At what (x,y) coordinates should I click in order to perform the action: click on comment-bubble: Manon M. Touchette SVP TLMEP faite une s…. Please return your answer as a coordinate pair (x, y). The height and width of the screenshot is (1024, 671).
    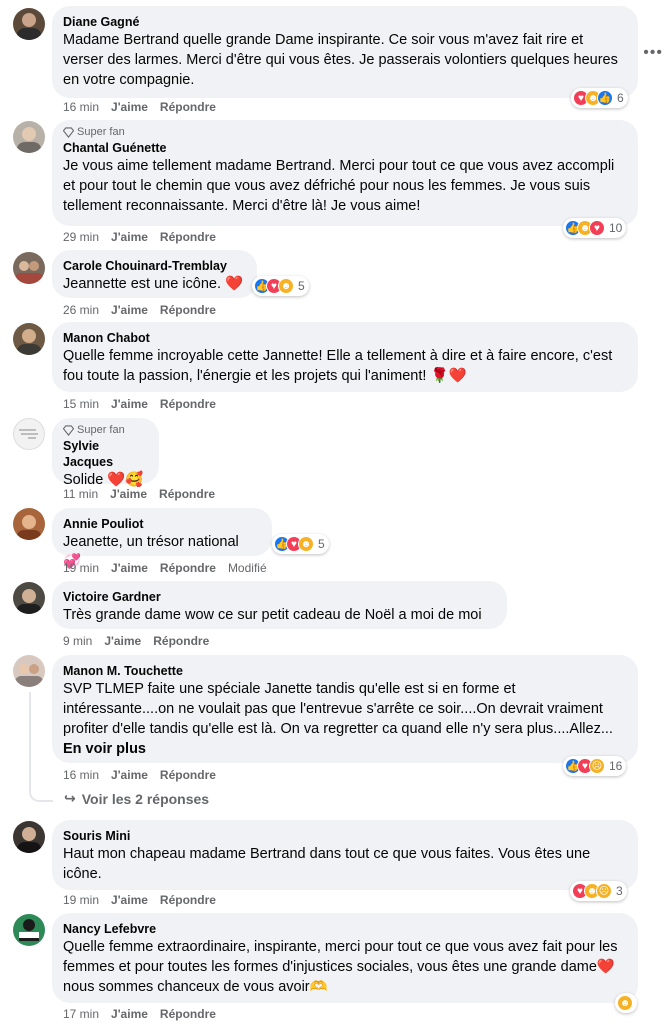
    Looking at the image, I should click on (345, 709).